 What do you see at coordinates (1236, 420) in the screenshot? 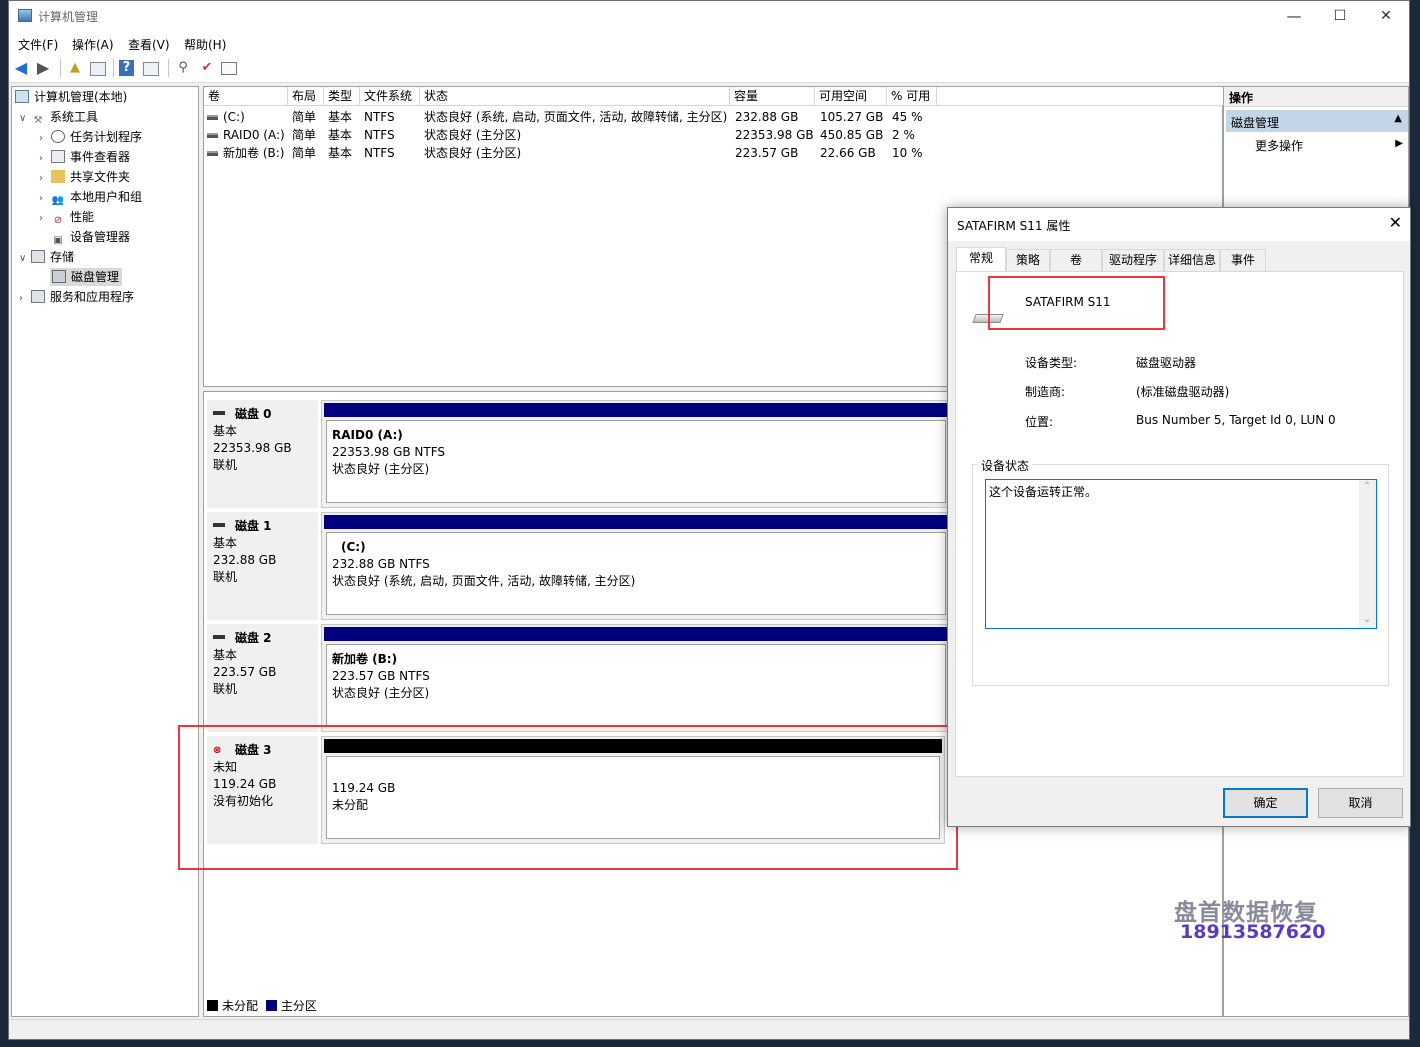
I see `location-value: Bus Number 5, Target Id 0, LUN 0` at bounding box center [1236, 420].